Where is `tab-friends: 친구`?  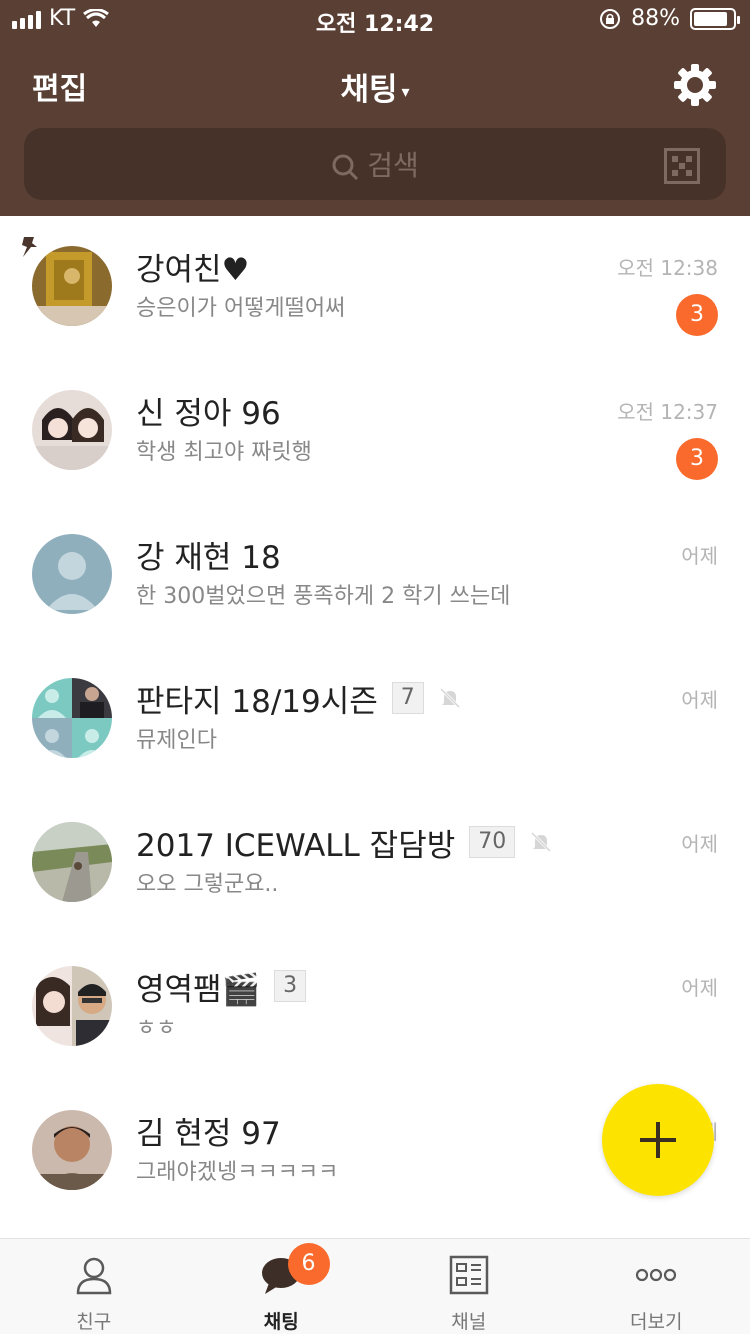
tab-friends: 친구 is located at coordinates (94, 1286).